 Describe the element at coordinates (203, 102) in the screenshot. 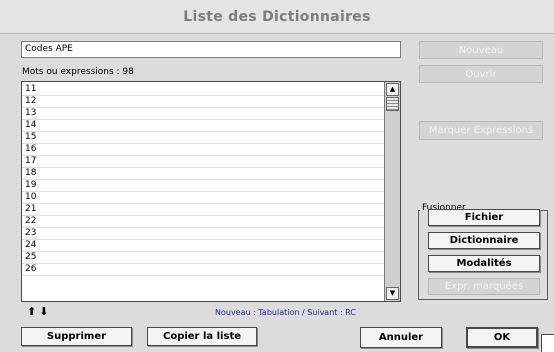

I see `list-item: 12` at that location.